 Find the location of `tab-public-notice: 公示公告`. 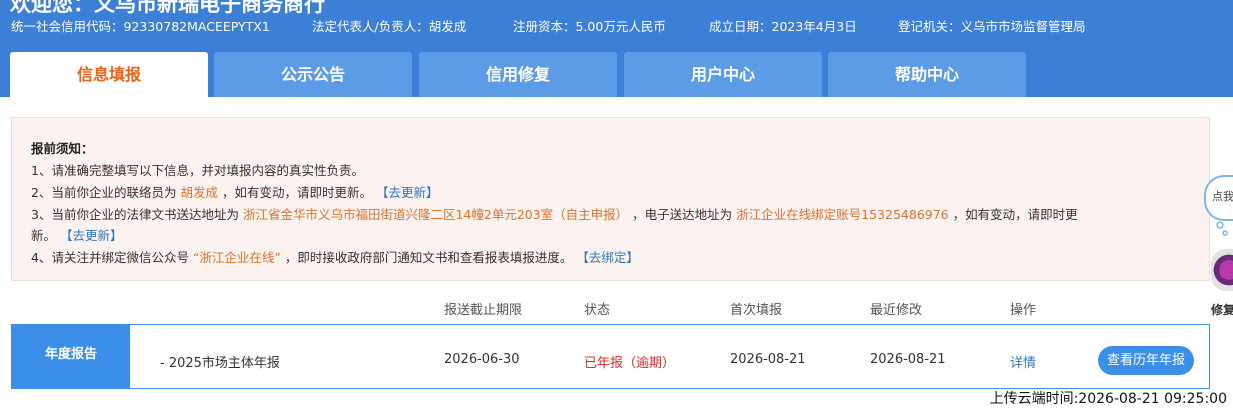

tab-public-notice: 公示公告 is located at coordinates (313, 74).